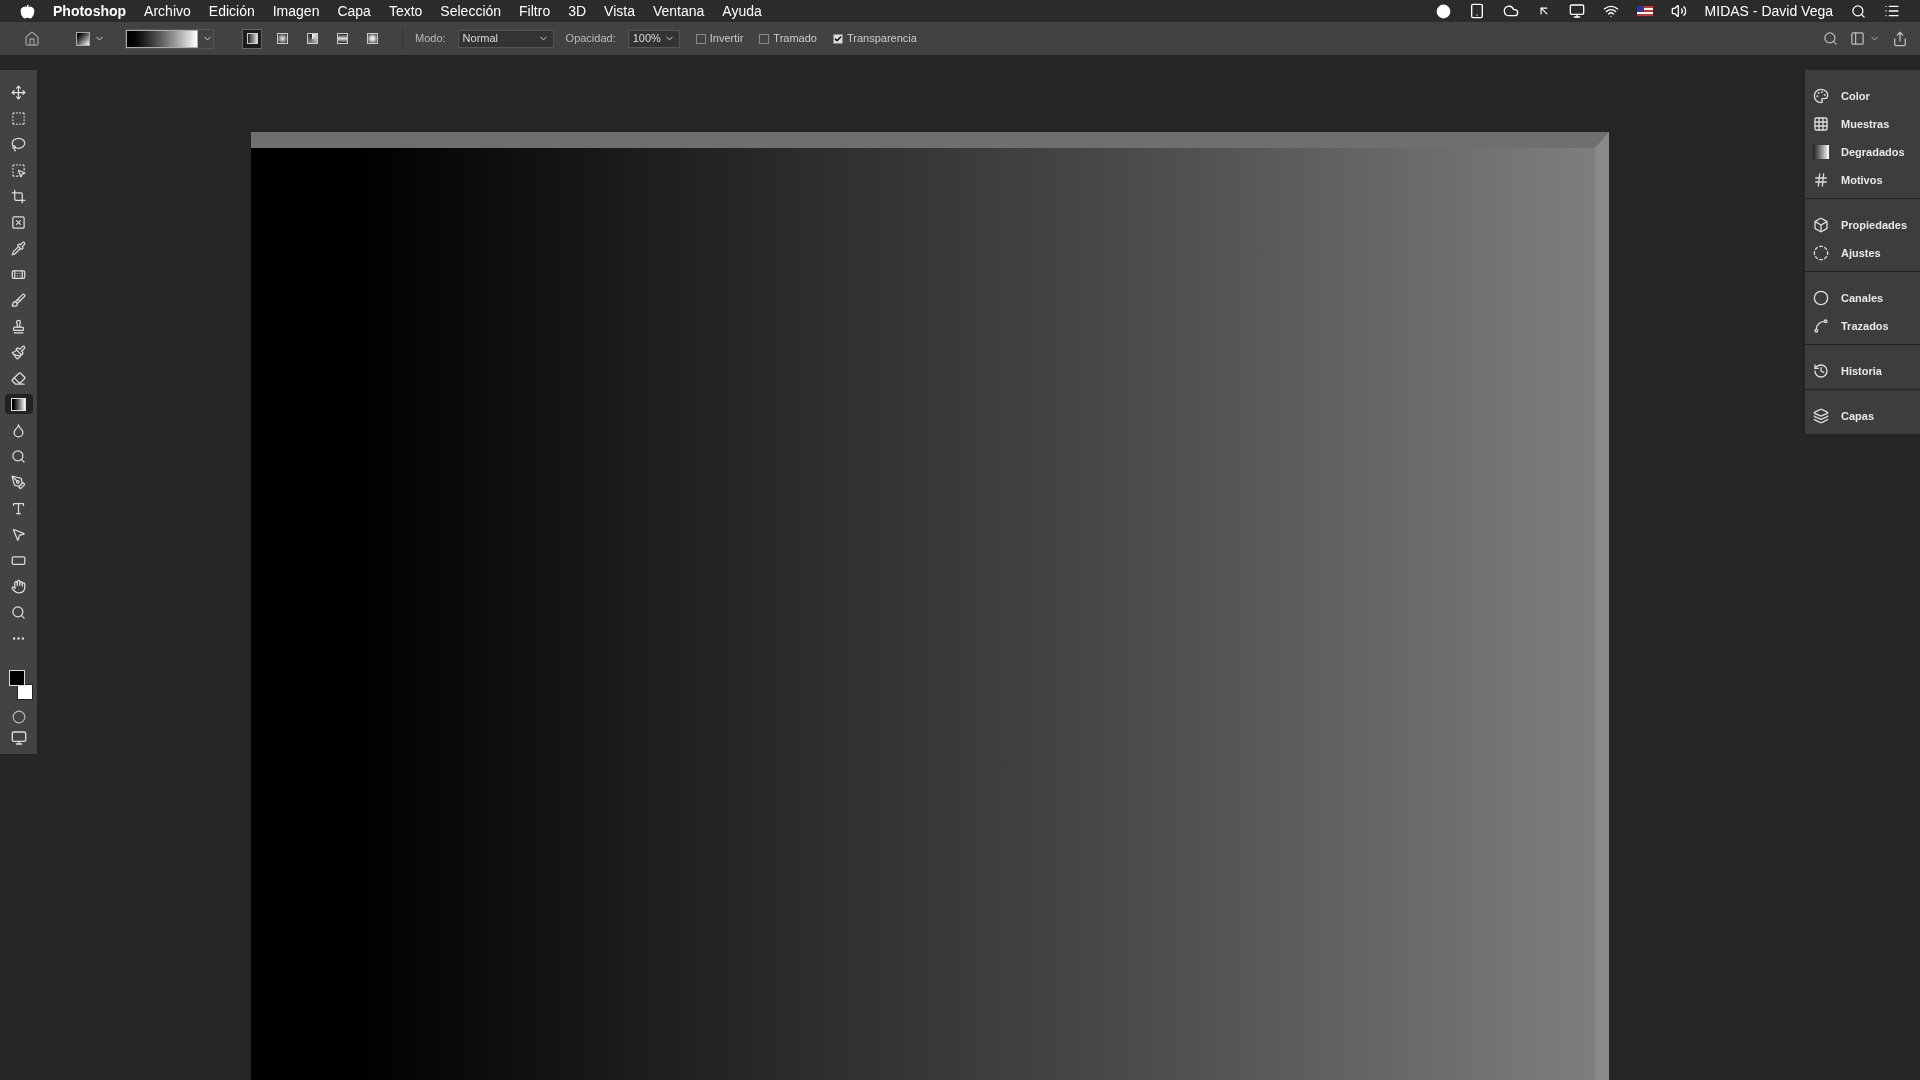 Image resolution: width=1920 pixels, height=1080 pixels. Describe the element at coordinates (619, 11) in the screenshot. I see `menu-item: Vista` at that location.